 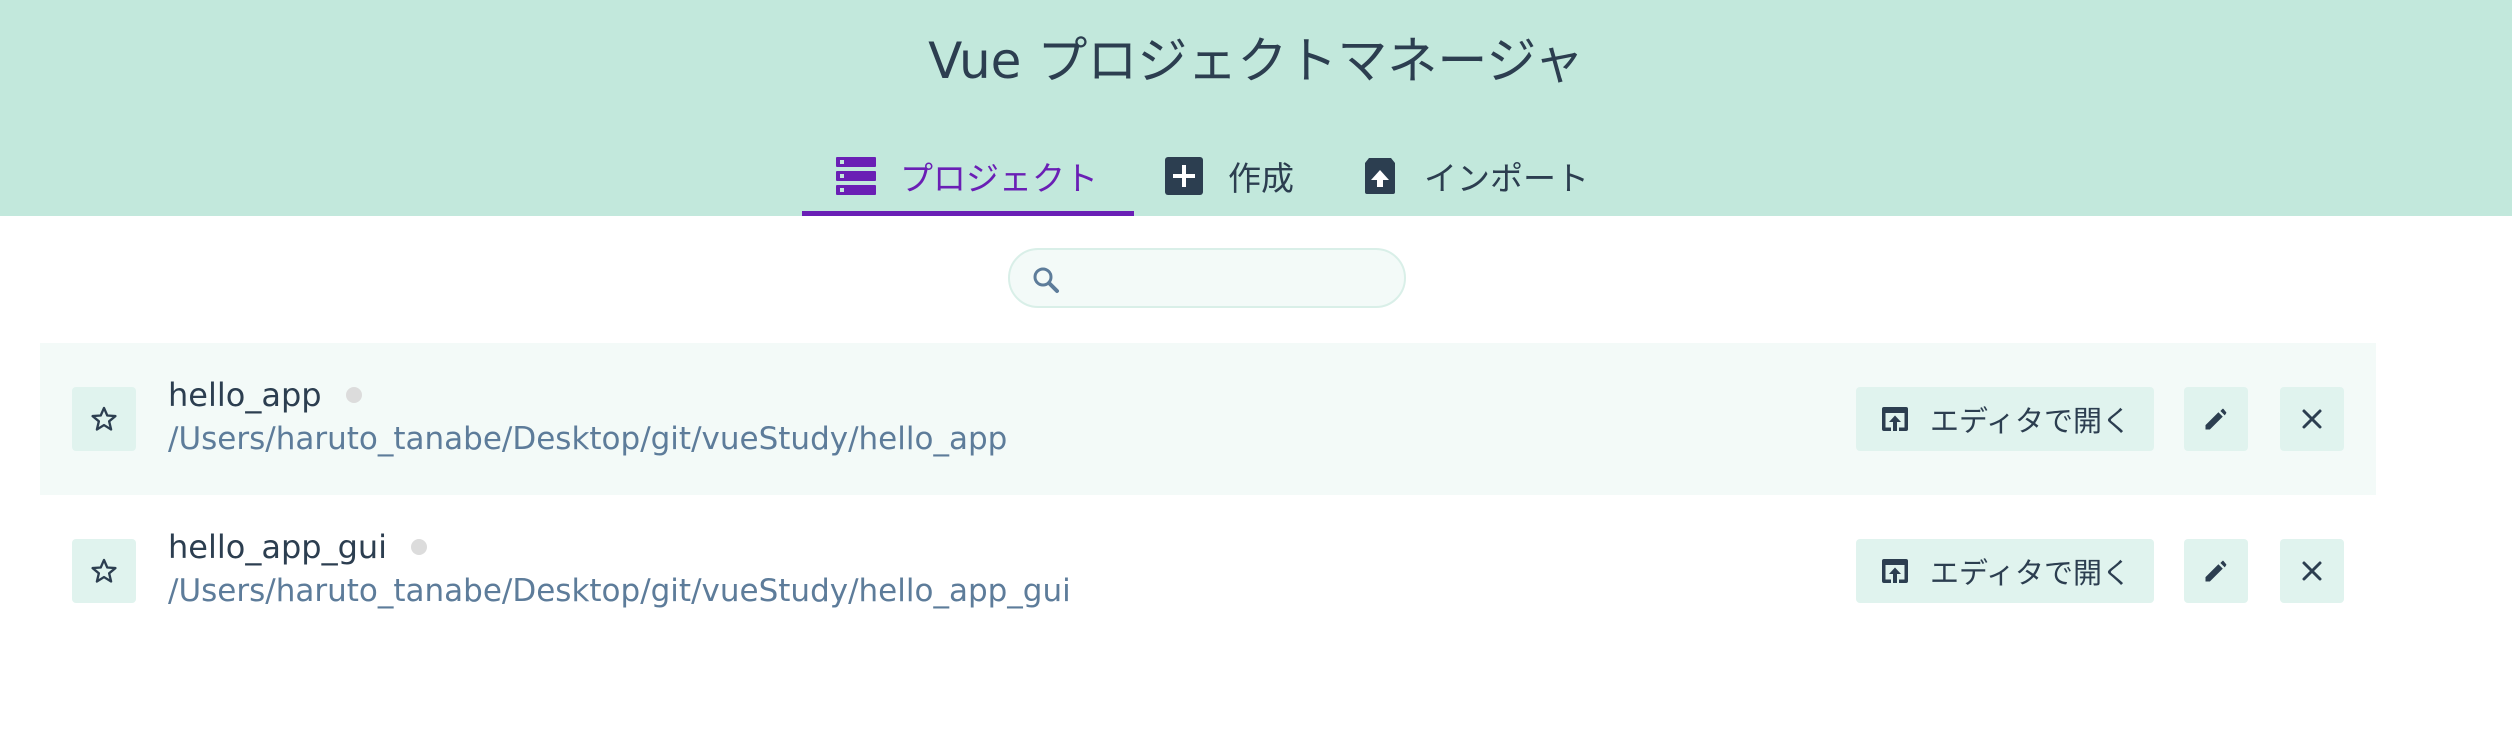 I want to click on tab-create: 作成, so click(x=1229, y=176).